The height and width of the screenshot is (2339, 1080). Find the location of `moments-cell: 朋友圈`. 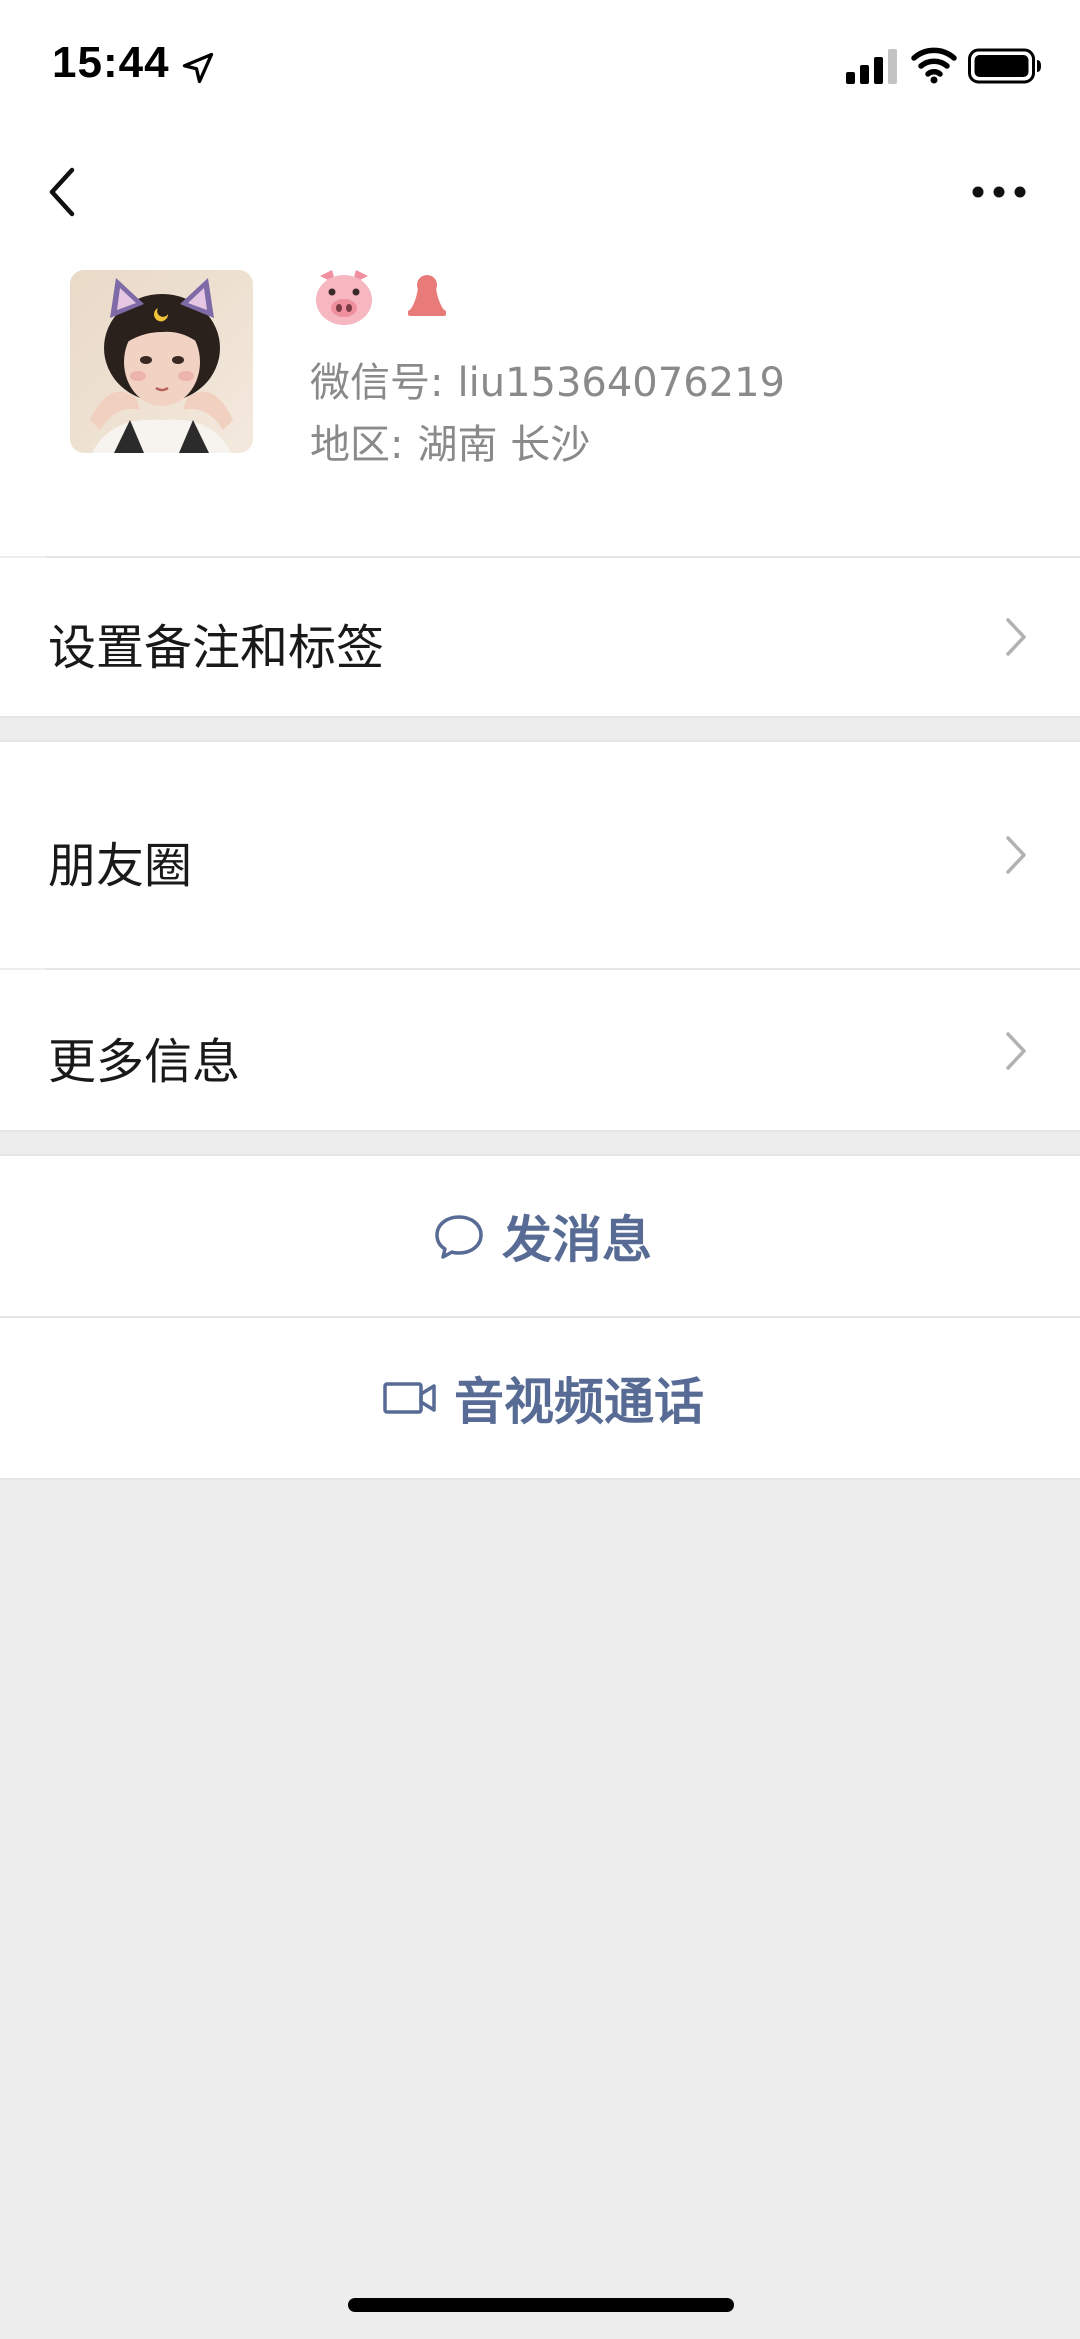

moments-cell: 朋友圈 is located at coordinates (540, 855).